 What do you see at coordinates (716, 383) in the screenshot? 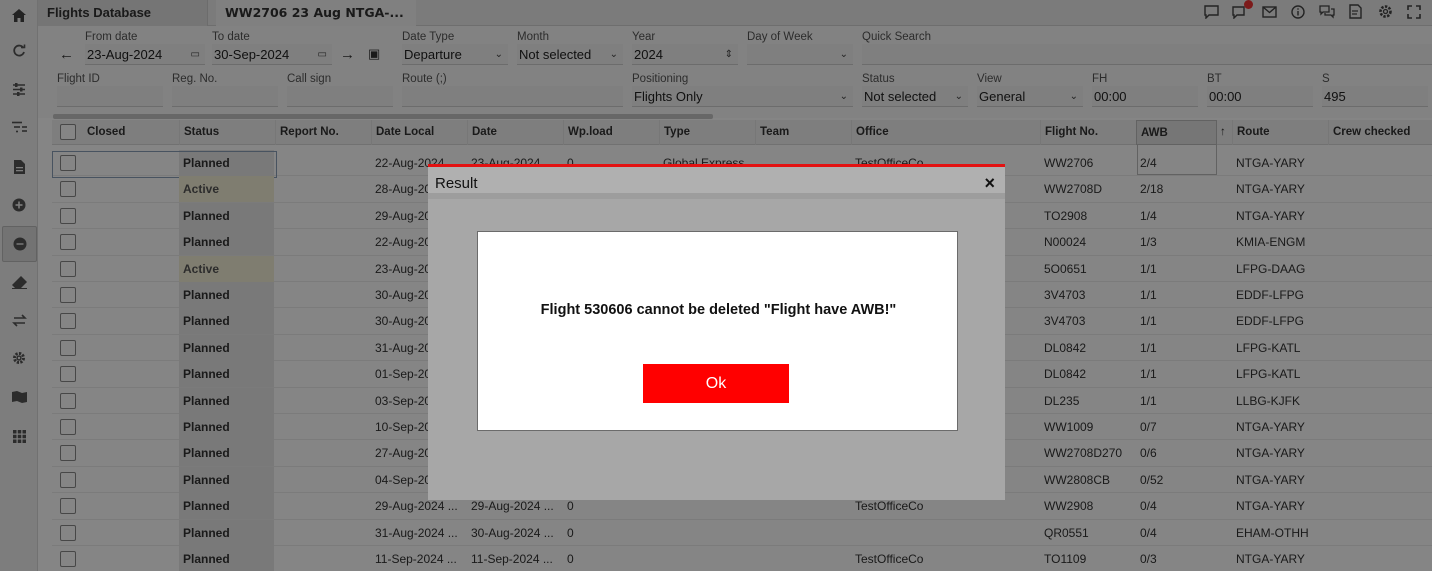
I see `ok-button: Ok` at bounding box center [716, 383].